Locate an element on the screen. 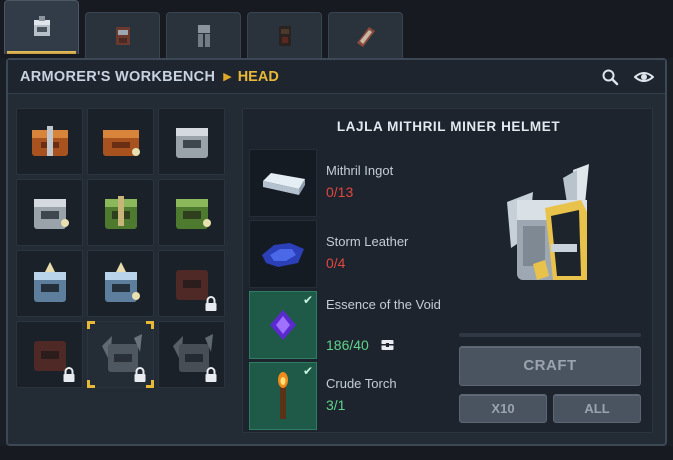 The width and height of the screenshot is (673, 460). category-tabs is located at coordinates (336, 29).